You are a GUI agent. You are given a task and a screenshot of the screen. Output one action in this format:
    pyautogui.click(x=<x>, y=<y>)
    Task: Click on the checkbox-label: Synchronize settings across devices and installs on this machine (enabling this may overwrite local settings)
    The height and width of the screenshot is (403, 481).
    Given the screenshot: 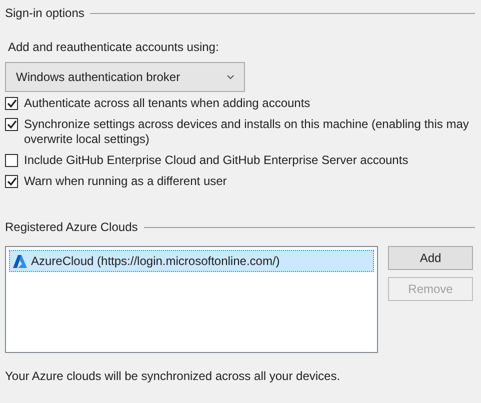 What is the action you would take?
    pyautogui.click(x=247, y=132)
    